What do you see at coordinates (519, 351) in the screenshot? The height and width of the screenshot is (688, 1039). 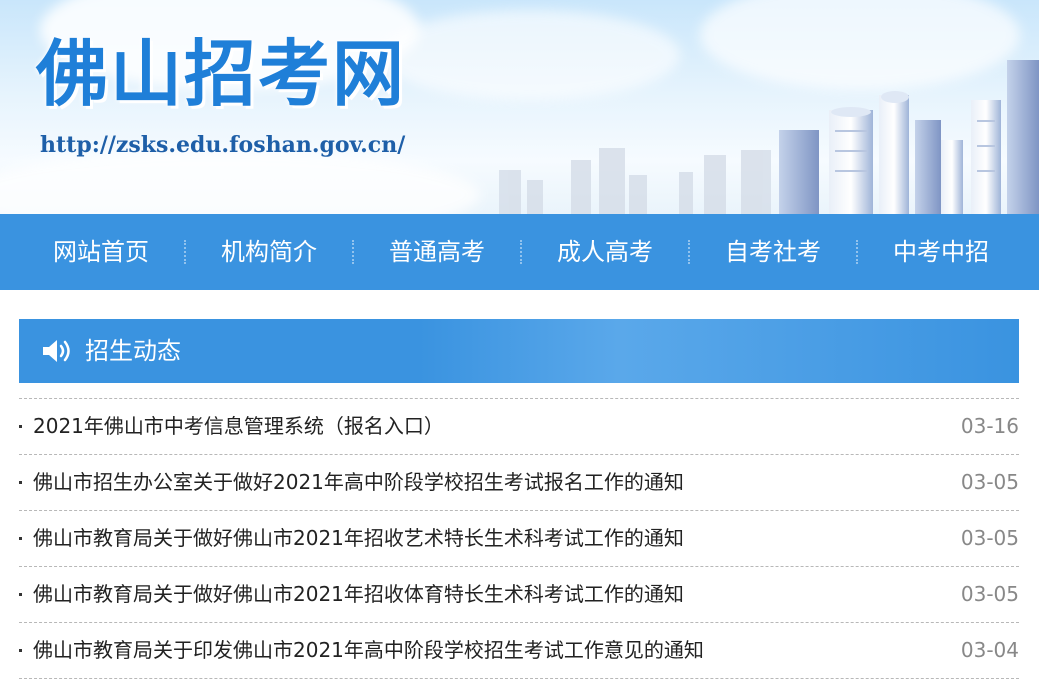 I see `section-header: 招生动态` at bounding box center [519, 351].